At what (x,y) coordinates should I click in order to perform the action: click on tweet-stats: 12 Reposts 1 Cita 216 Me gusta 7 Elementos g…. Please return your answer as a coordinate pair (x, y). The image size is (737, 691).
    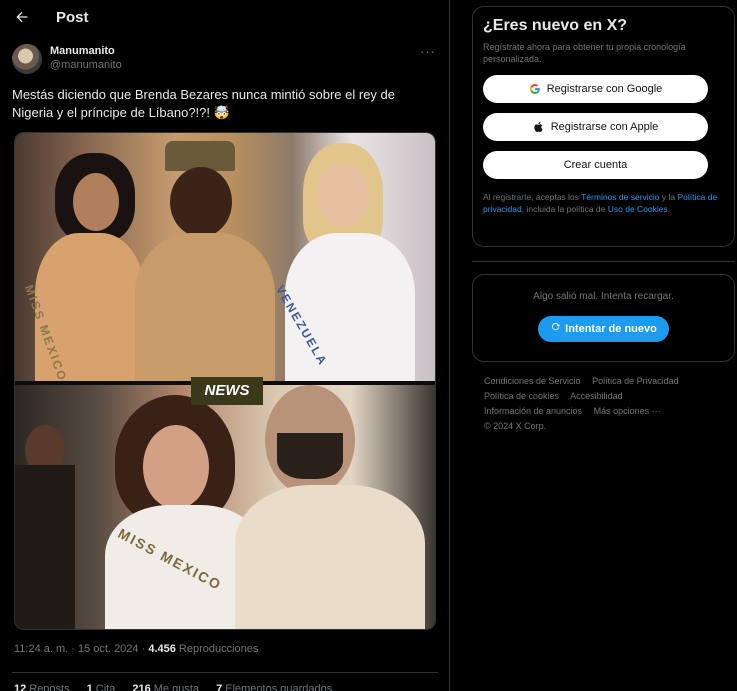
    Looking at the image, I should click on (180, 687).